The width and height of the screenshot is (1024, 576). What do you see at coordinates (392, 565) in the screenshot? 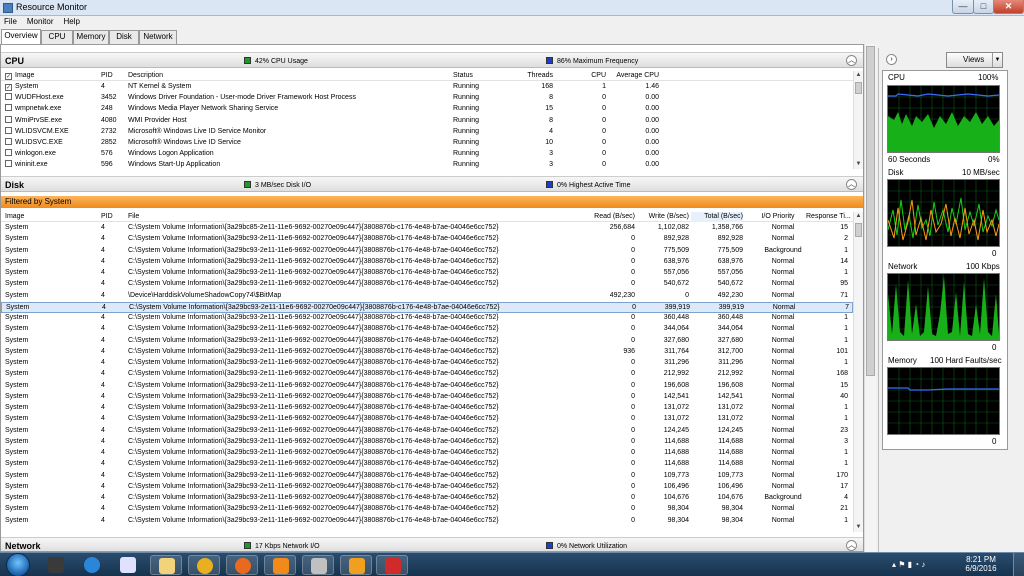
I see `toolbox-taskbar-button` at bounding box center [392, 565].